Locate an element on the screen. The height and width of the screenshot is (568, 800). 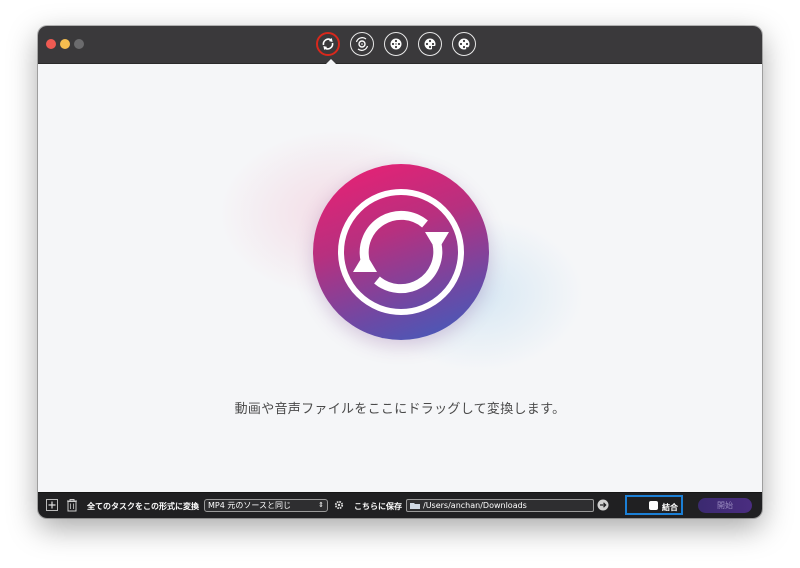
merge-option: 結合 is located at coordinates (654, 505).